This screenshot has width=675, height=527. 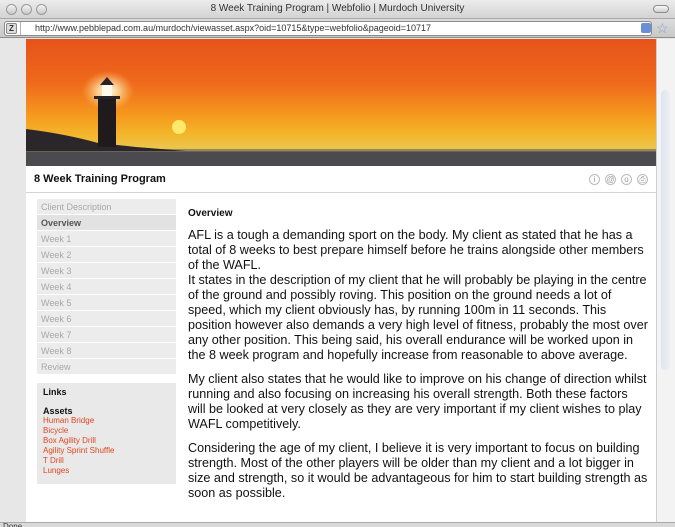 What do you see at coordinates (106, 303) in the screenshot?
I see `nav-item-week-5: Week 5` at bounding box center [106, 303].